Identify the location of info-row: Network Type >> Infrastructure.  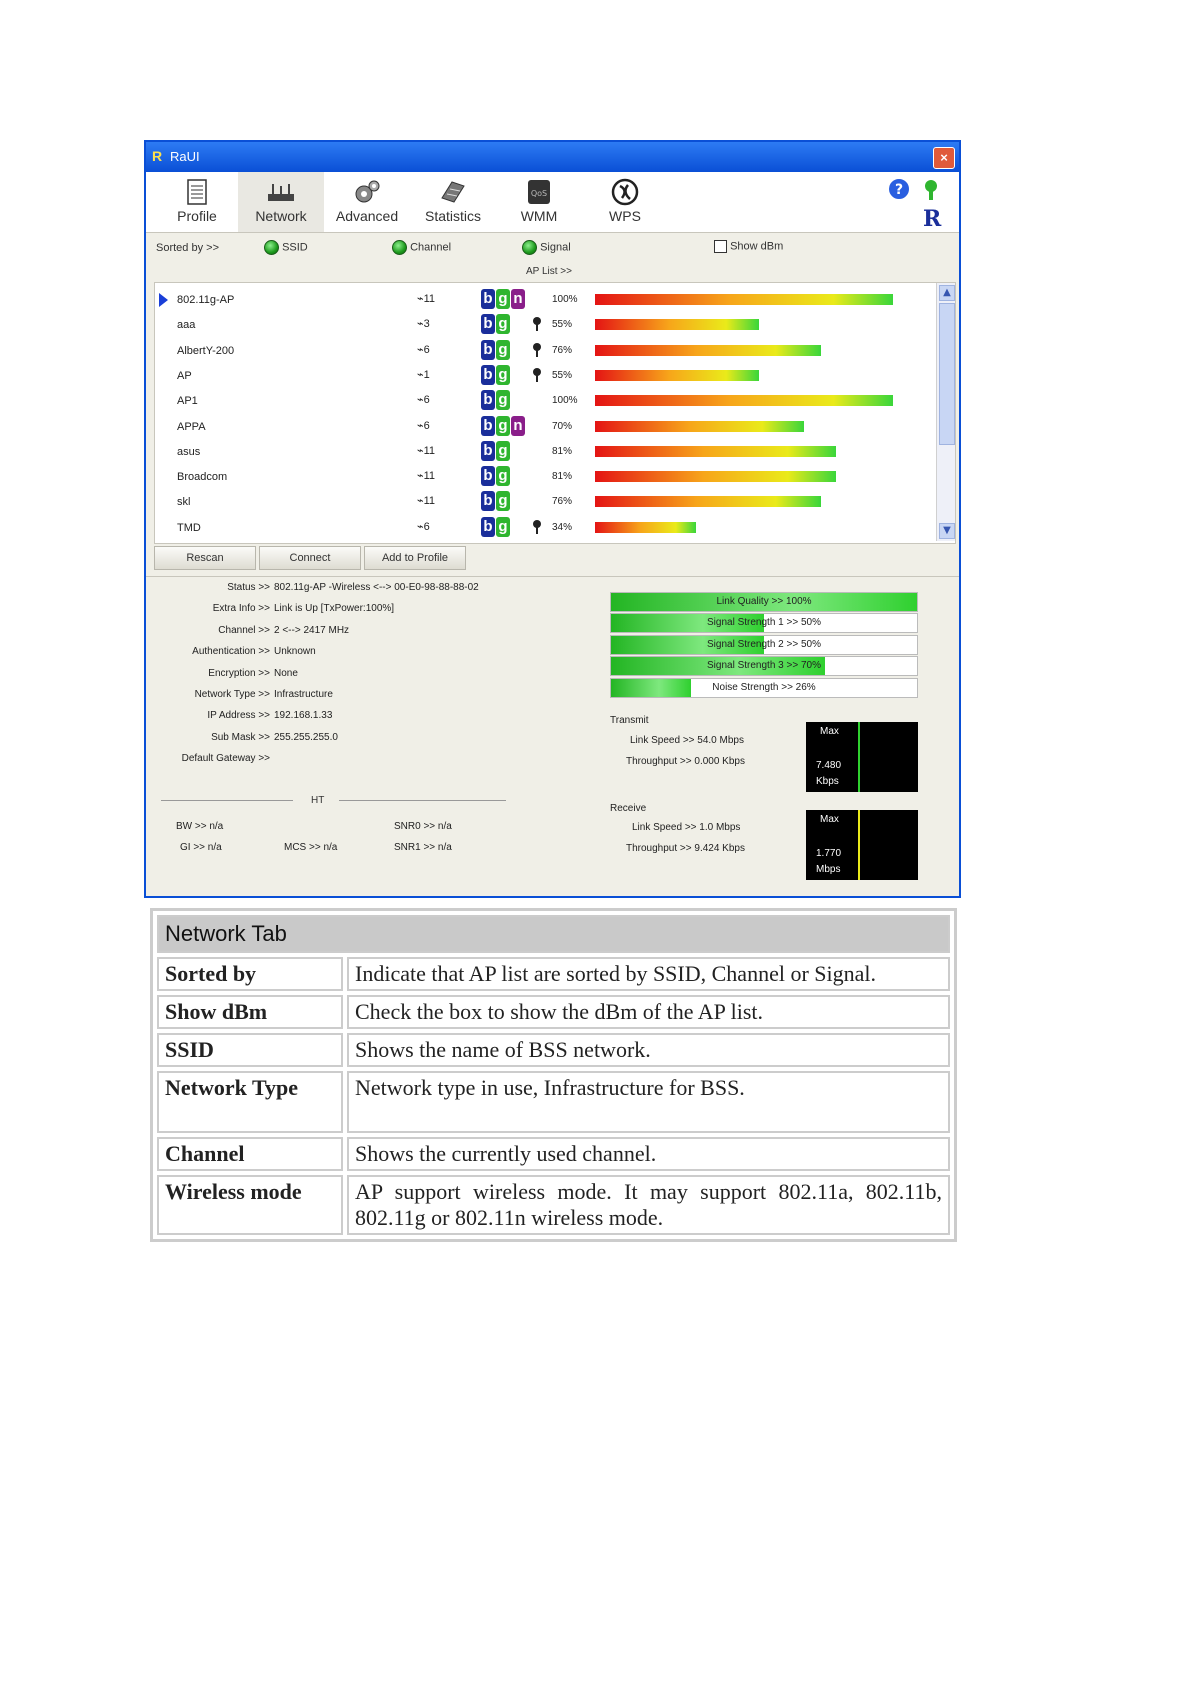
(386, 697).